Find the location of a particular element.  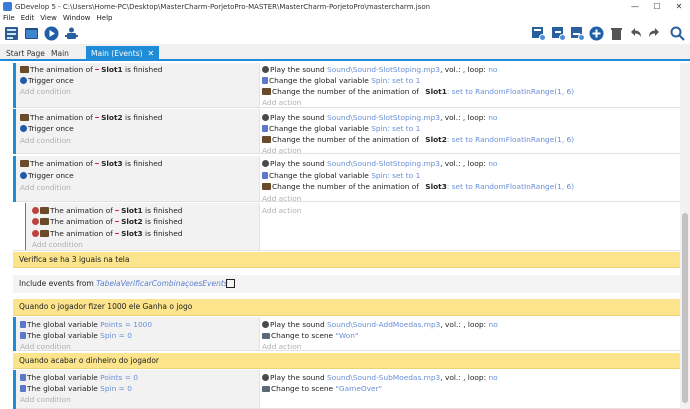

project-manager-icon is located at coordinates (11, 33).